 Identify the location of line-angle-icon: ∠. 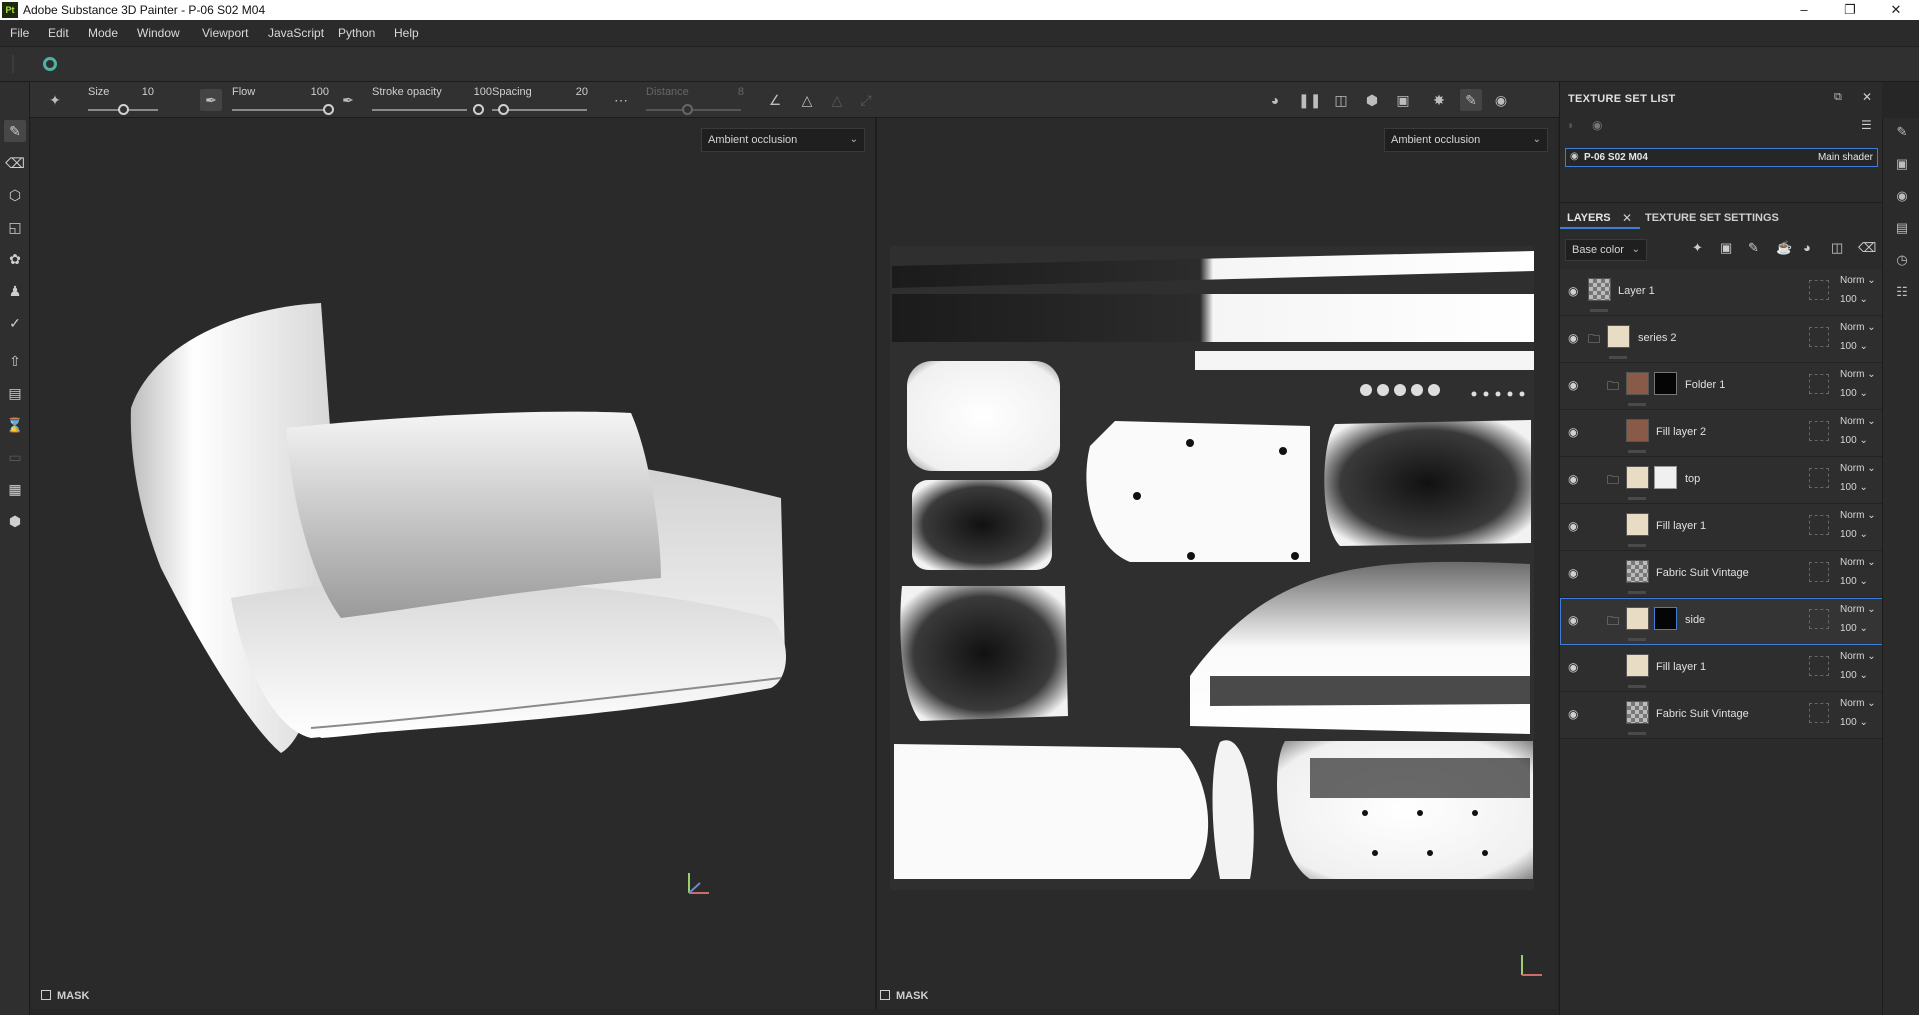
(775, 100).